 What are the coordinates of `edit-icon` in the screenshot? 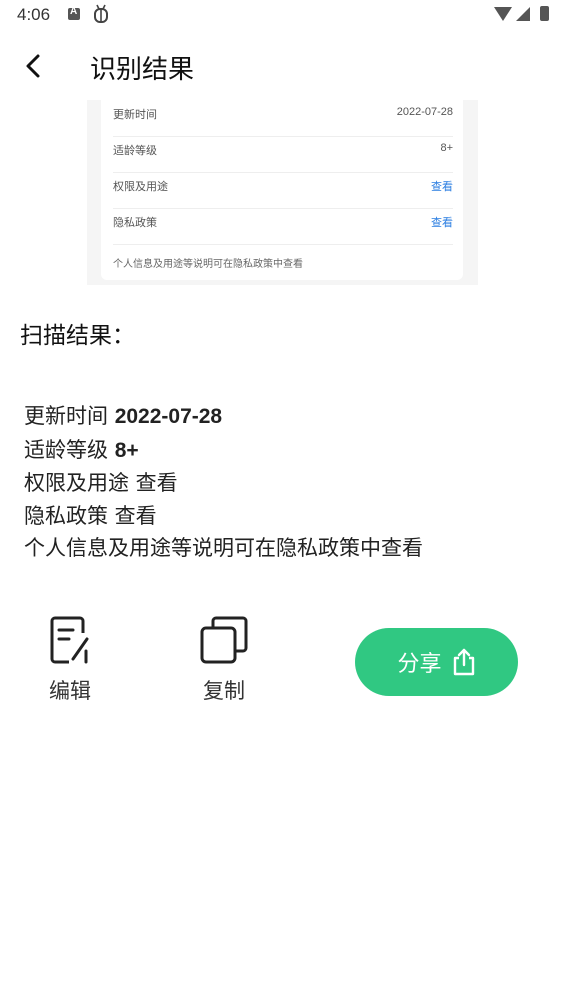 It's located at (69, 640).